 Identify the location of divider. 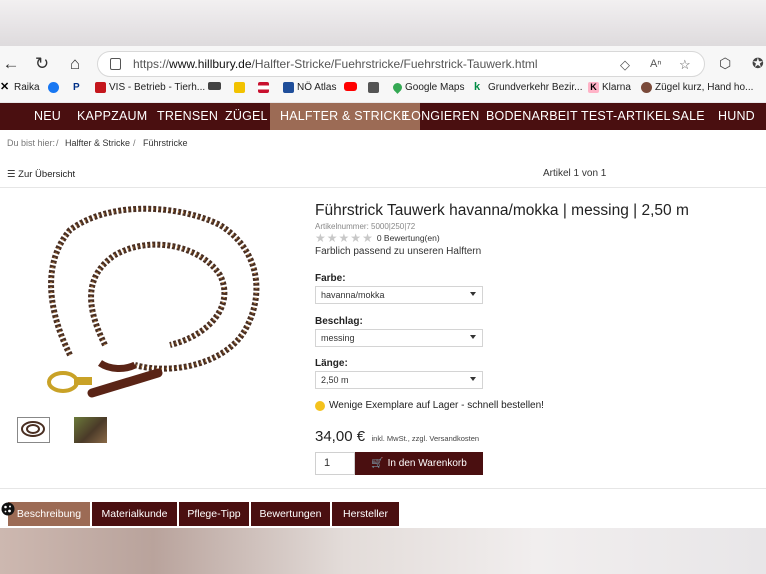
(383, 187).